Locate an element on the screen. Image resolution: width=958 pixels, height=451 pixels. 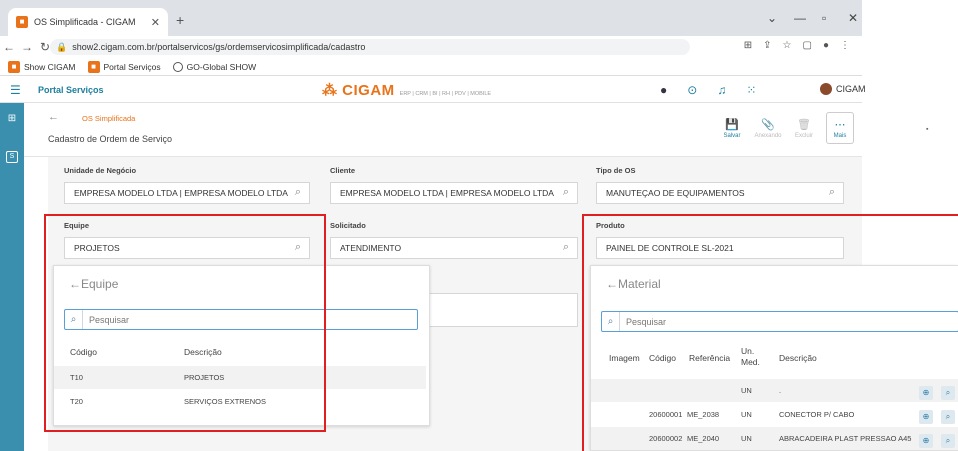
support-agent-icon: ● is located at coordinates (663, 90).